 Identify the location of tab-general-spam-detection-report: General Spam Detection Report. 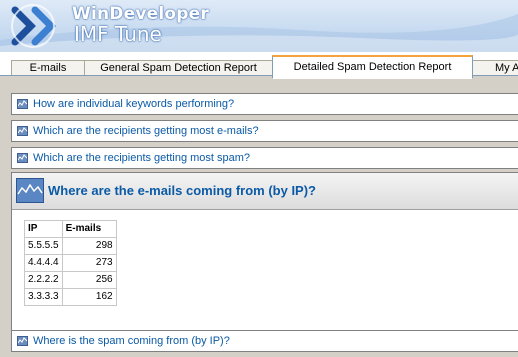
(178, 68).